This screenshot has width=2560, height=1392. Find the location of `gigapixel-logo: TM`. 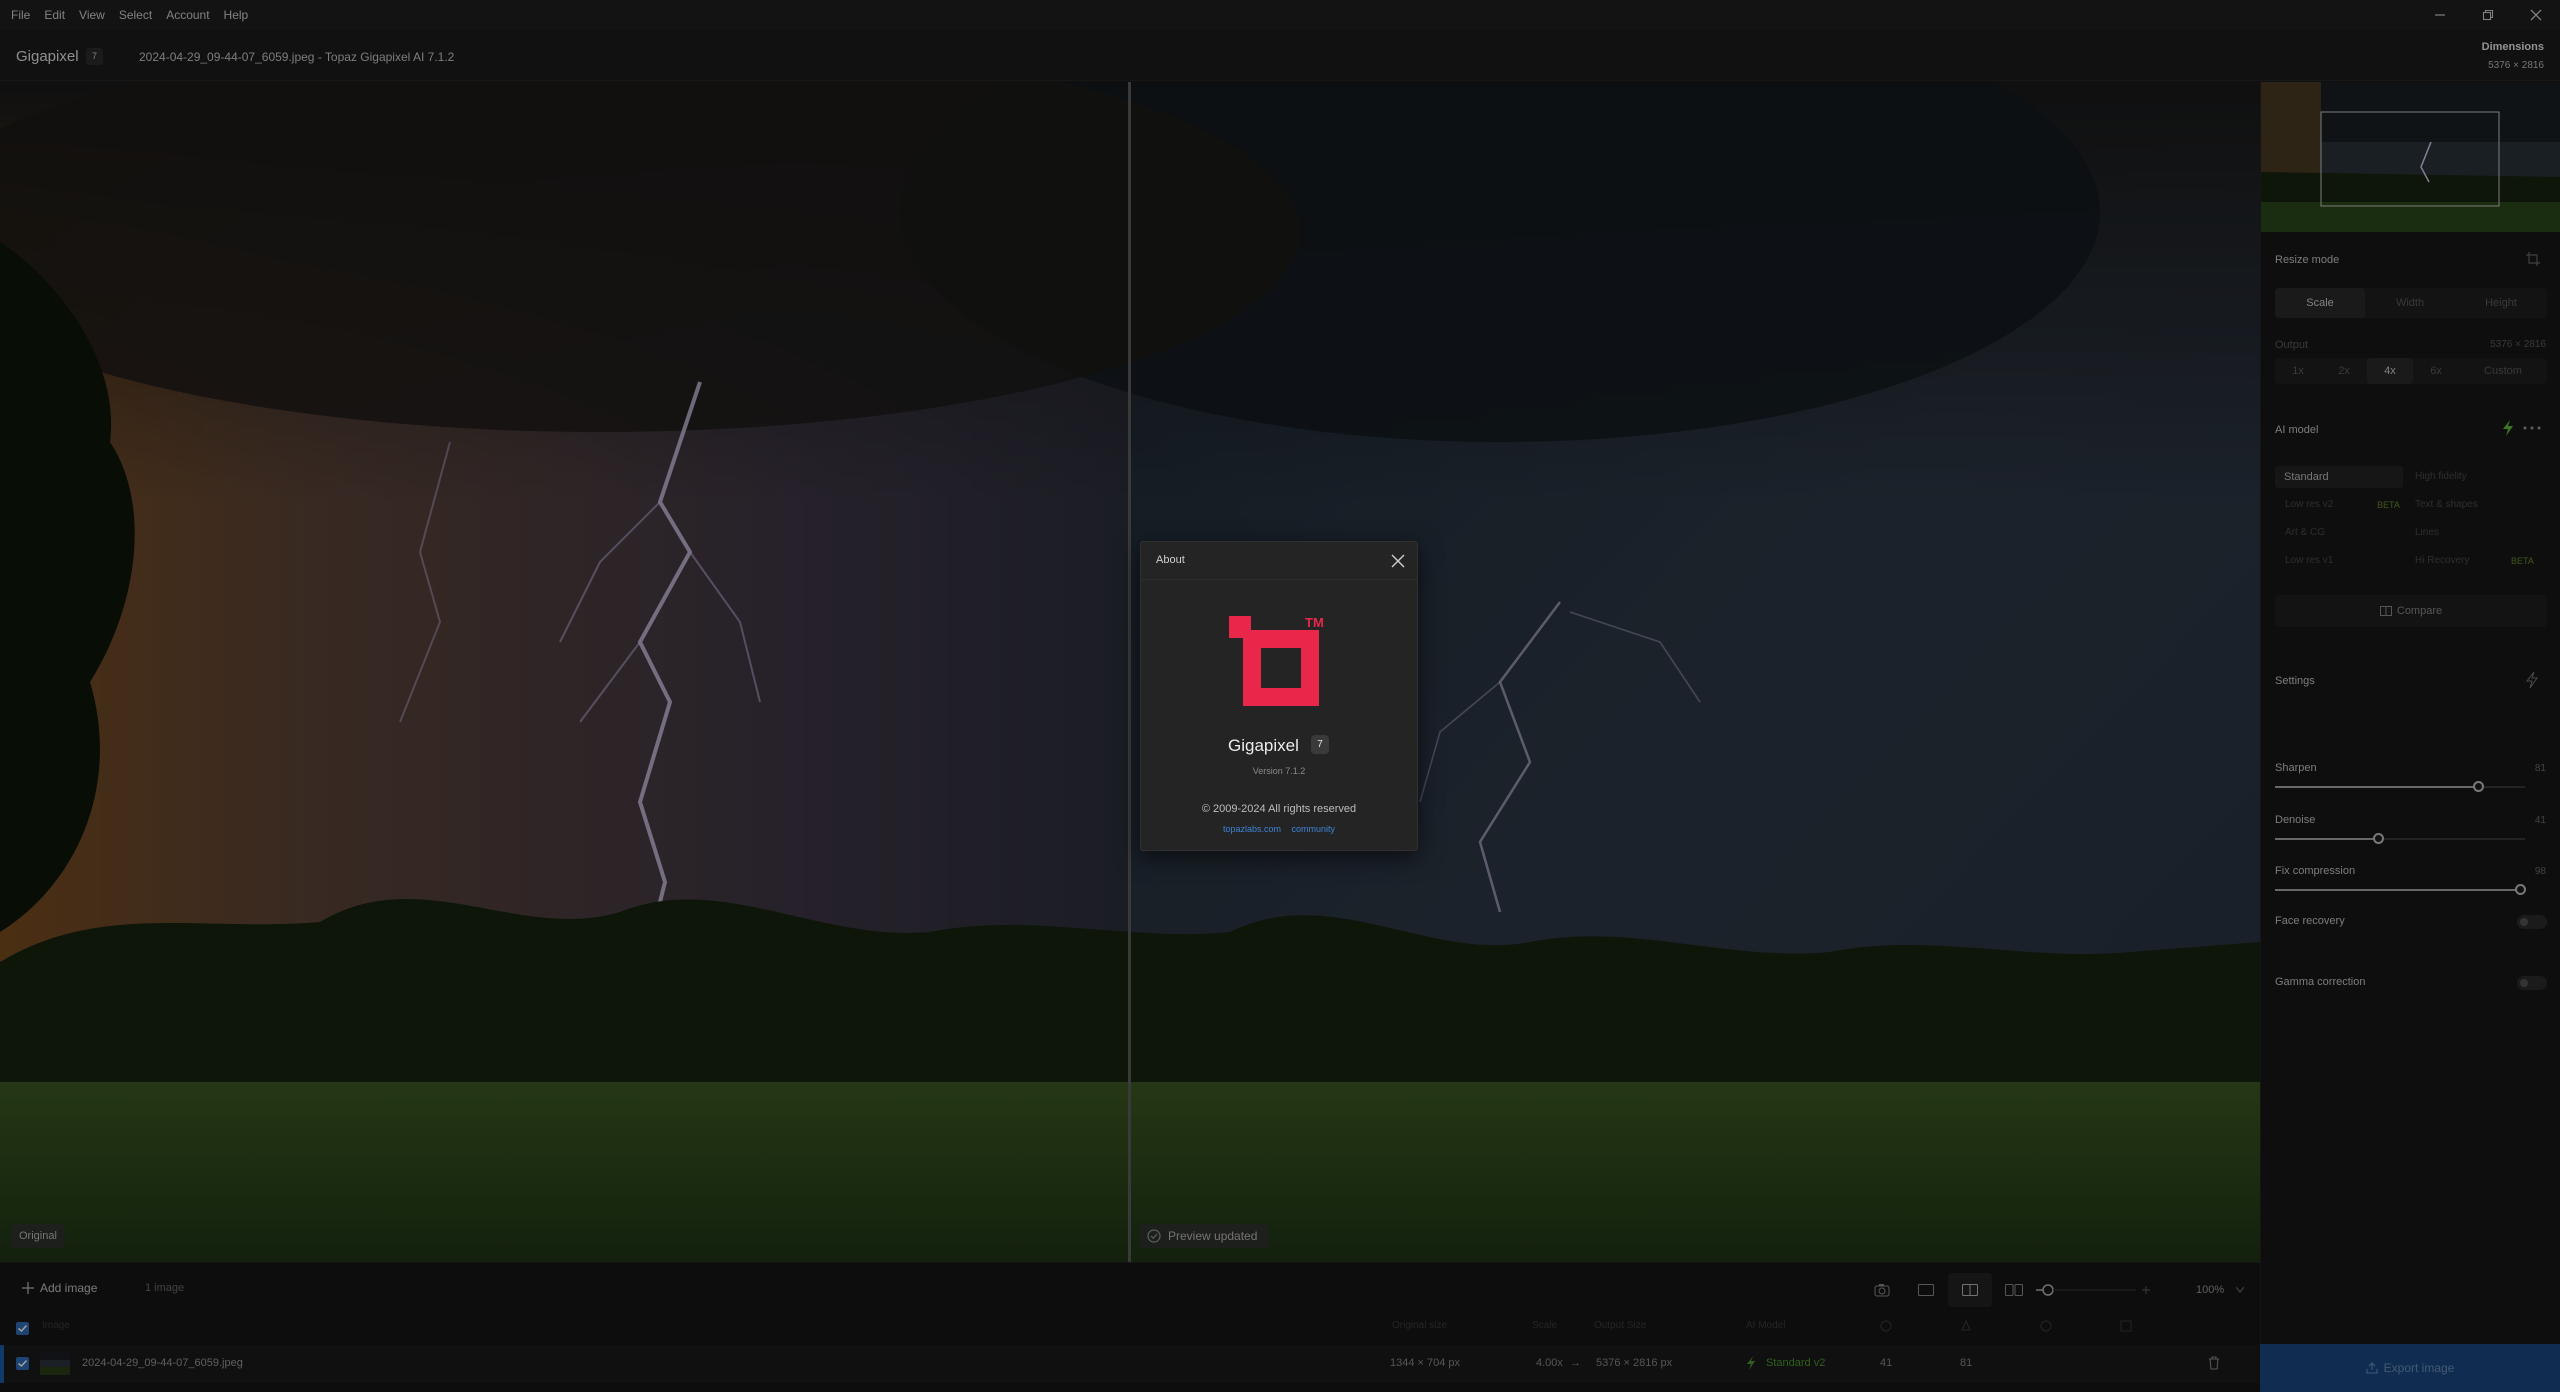

gigapixel-logo: TM is located at coordinates (1276, 661).